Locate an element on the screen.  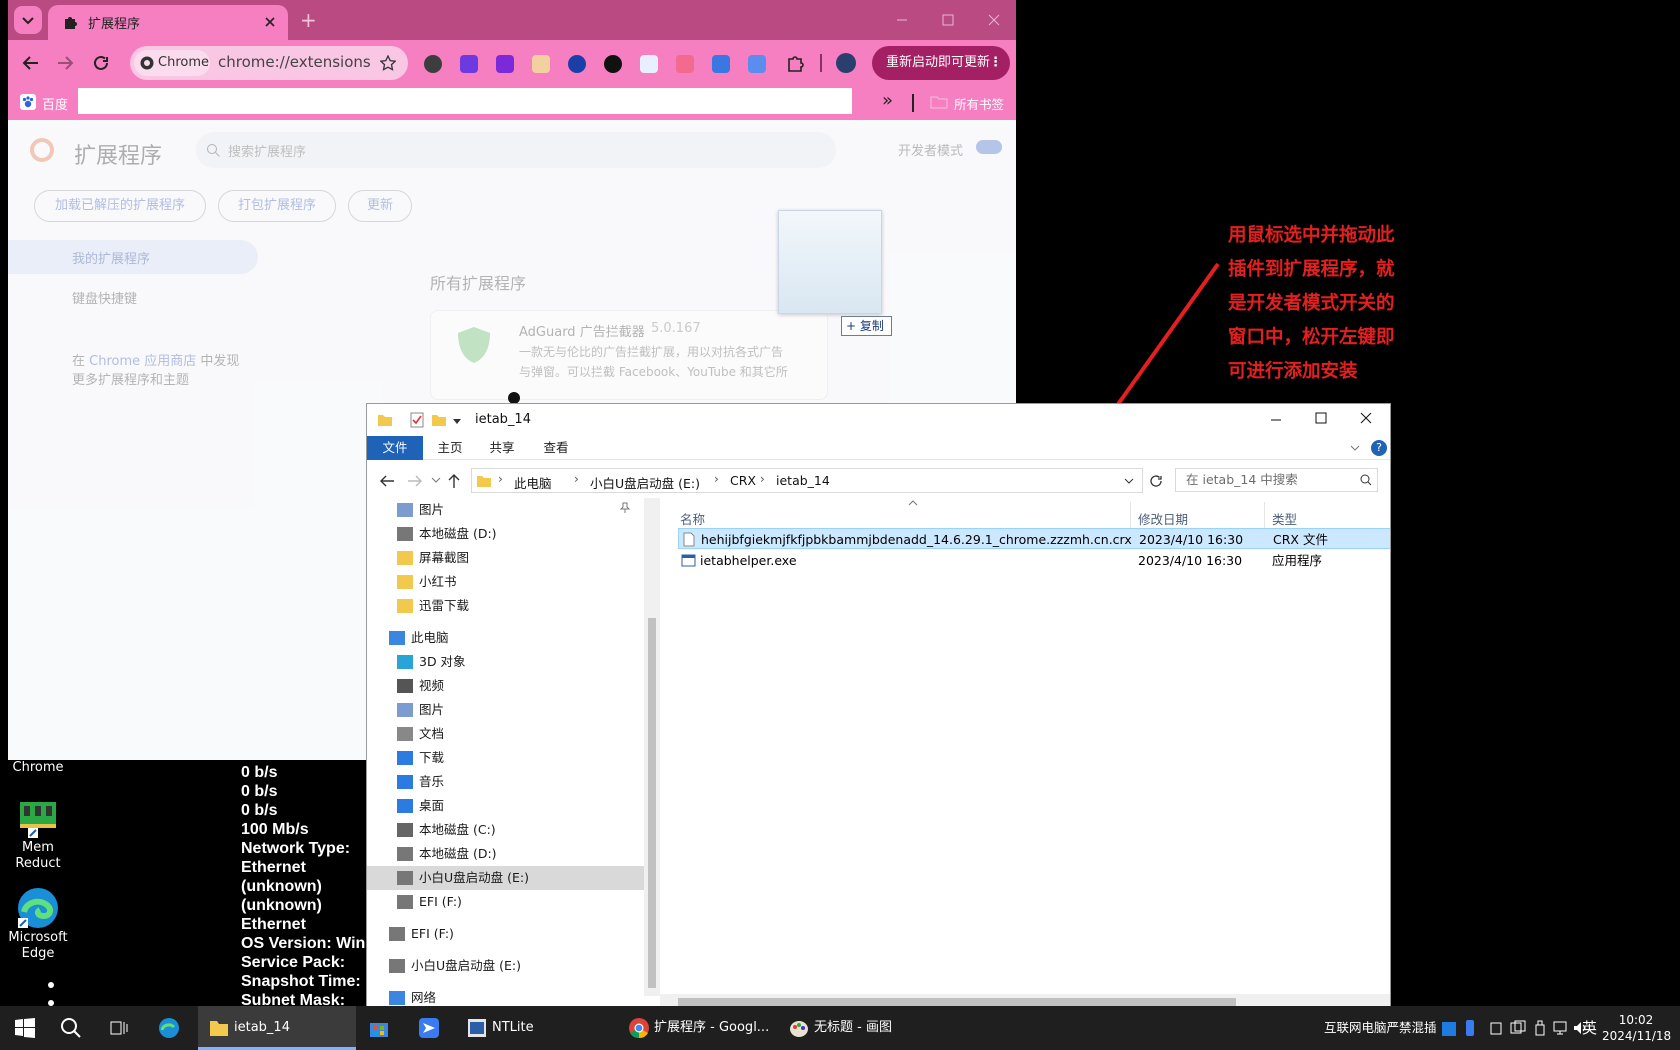
load-unpacked-button: 加载已解压的扩展程序 is located at coordinates (120, 206).